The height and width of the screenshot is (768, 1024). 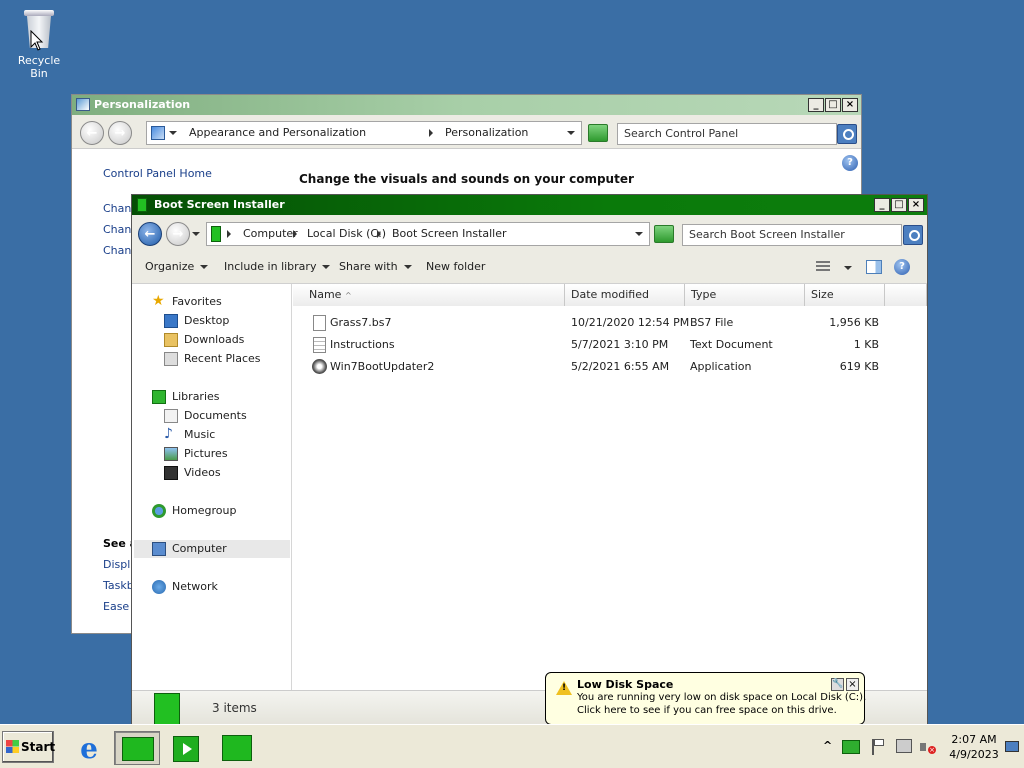 What do you see at coordinates (904, 746) in the screenshot?
I see `network-tray-icon` at bounding box center [904, 746].